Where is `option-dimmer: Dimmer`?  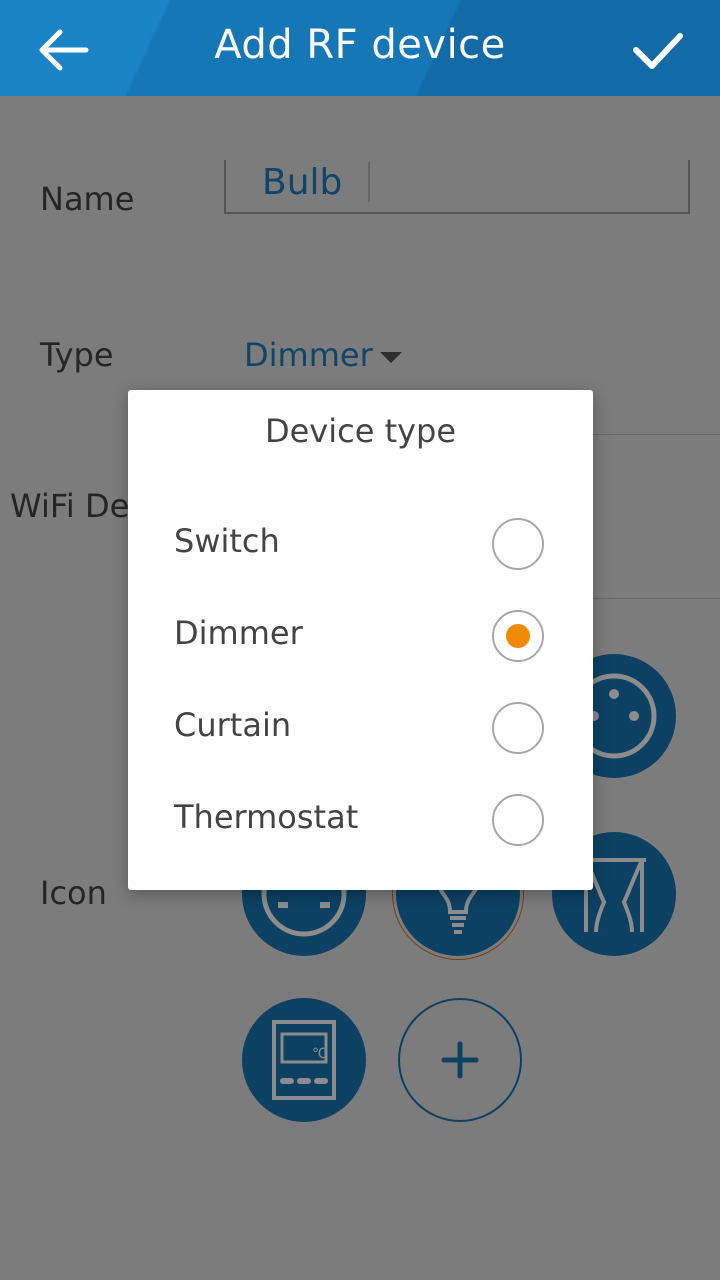 option-dimmer: Dimmer is located at coordinates (360, 637).